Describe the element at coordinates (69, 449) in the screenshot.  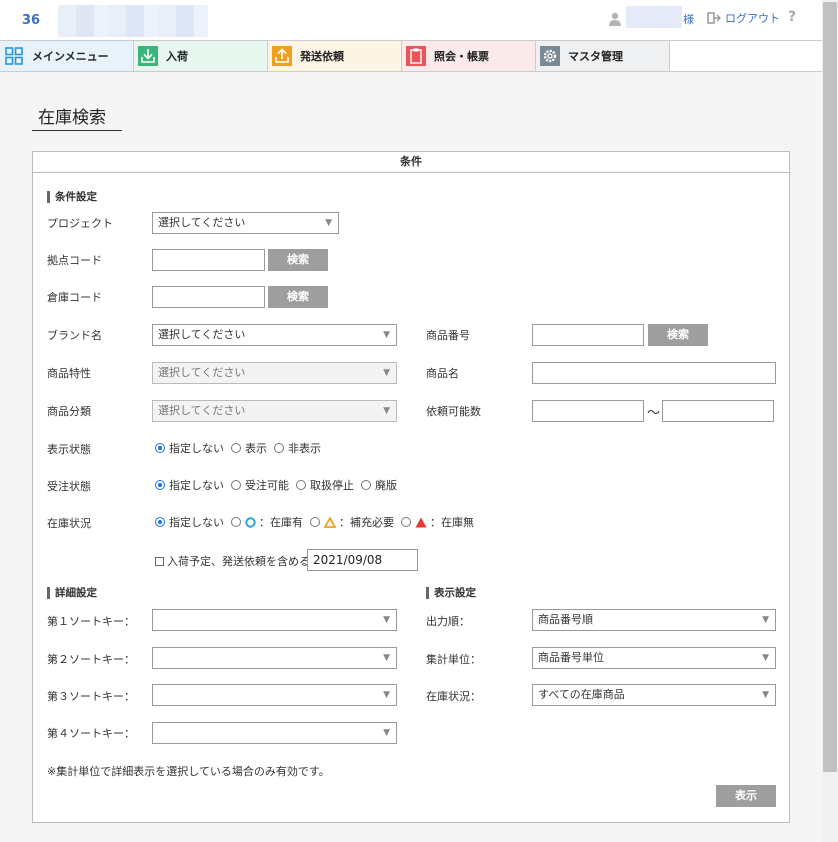
I see `display-state-label: 表示状態` at that location.